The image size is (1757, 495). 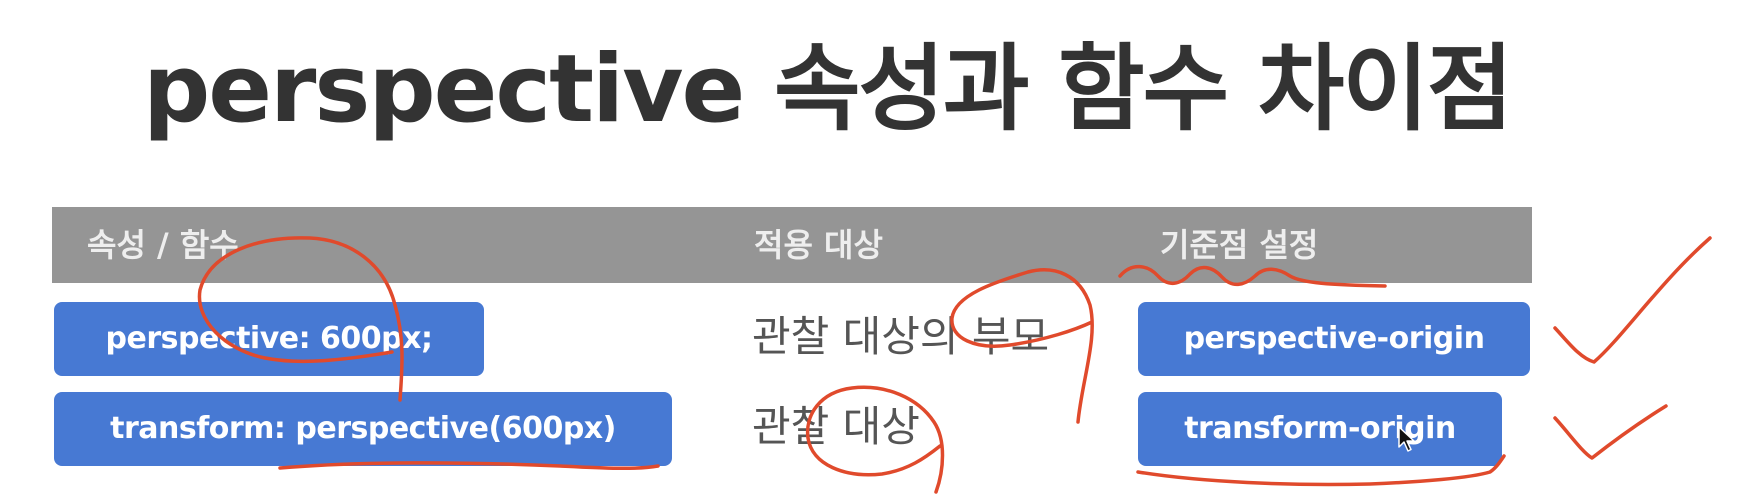 What do you see at coordinates (818, 245) in the screenshot?
I see `header-target: 적용 대상` at bounding box center [818, 245].